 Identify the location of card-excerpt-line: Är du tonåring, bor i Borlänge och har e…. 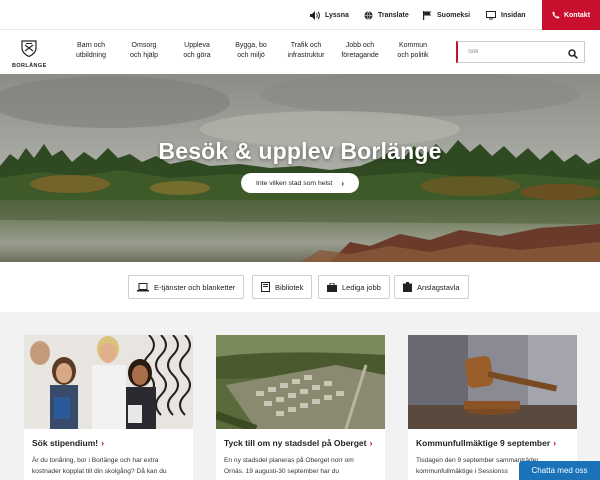
(95, 460).